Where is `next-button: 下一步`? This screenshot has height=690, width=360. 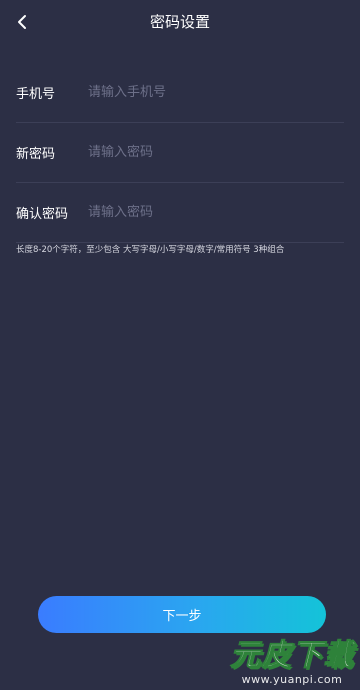
next-button: 下一步 is located at coordinates (182, 614).